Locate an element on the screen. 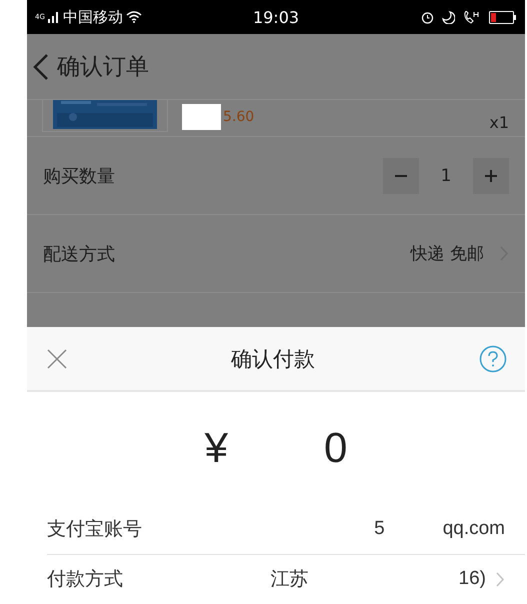 This screenshot has height=604, width=527. page-title: 确认订单 is located at coordinates (103, 67).